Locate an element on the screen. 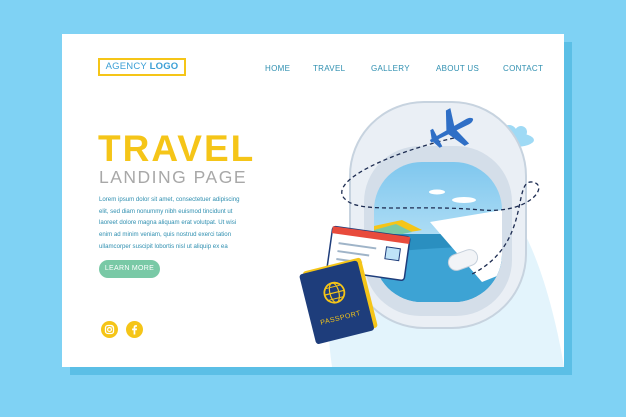  window-view is located at coordinates (438, 232).